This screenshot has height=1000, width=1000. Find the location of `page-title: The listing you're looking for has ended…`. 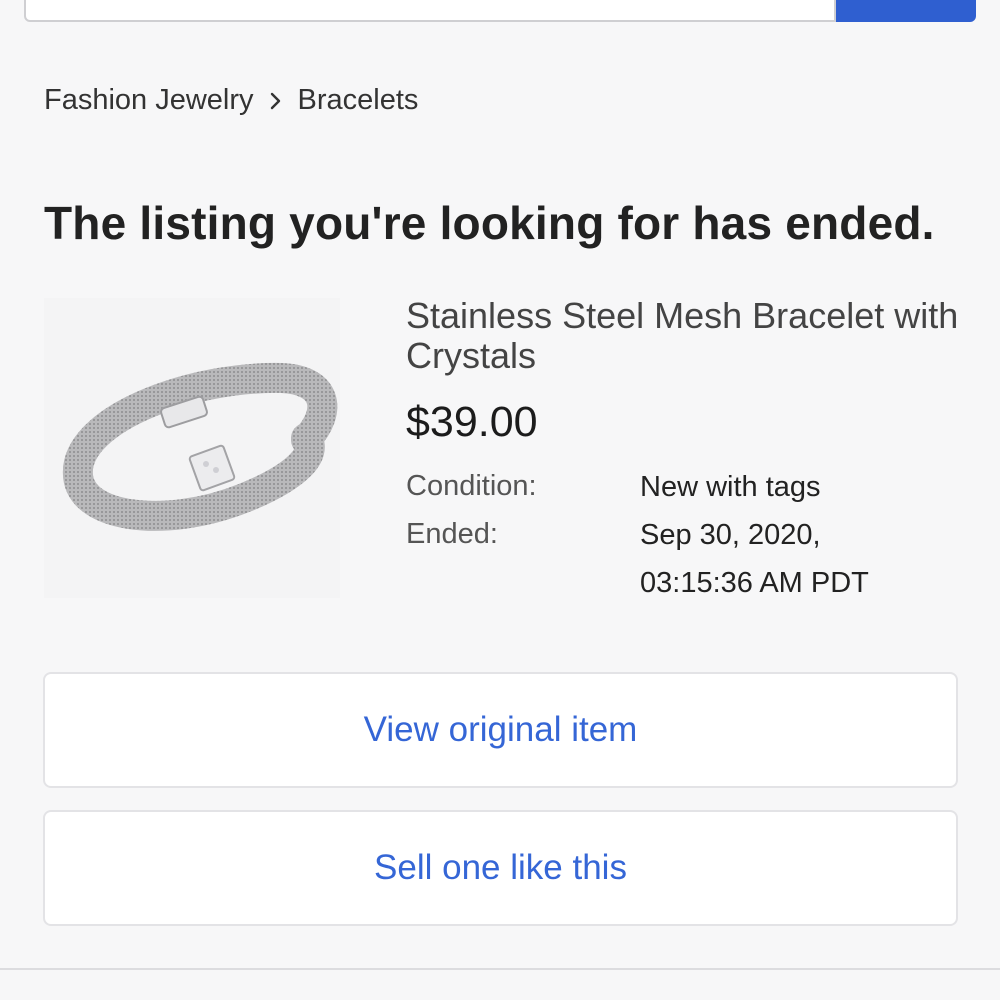

page-title: The listing you're looking for has ended… is located at coordinates (489, 223).